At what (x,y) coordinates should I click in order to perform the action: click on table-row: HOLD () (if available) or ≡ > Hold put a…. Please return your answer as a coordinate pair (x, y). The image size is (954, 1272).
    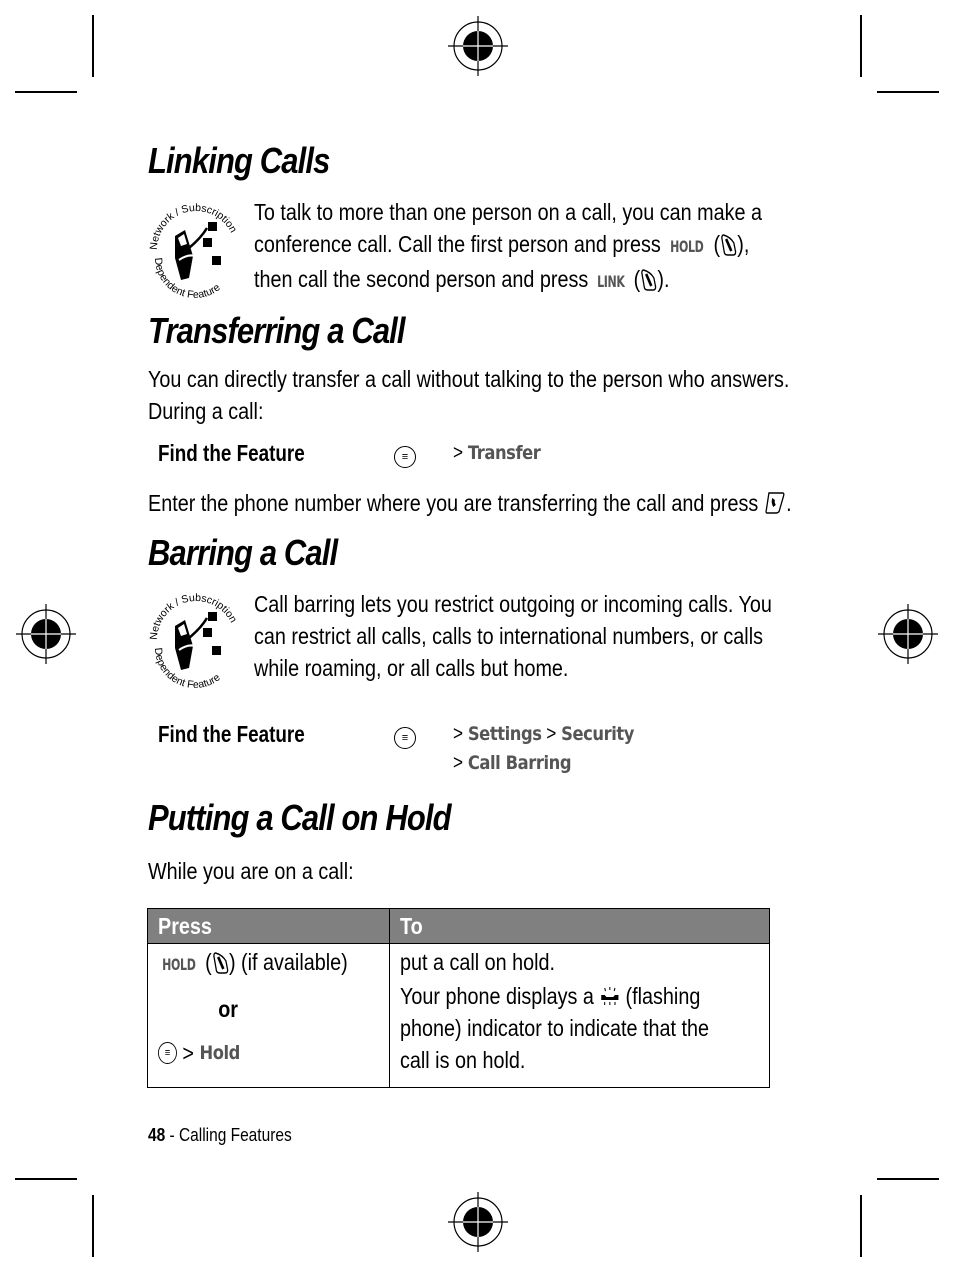
    Looking at the image, I should click on (458, 1015).